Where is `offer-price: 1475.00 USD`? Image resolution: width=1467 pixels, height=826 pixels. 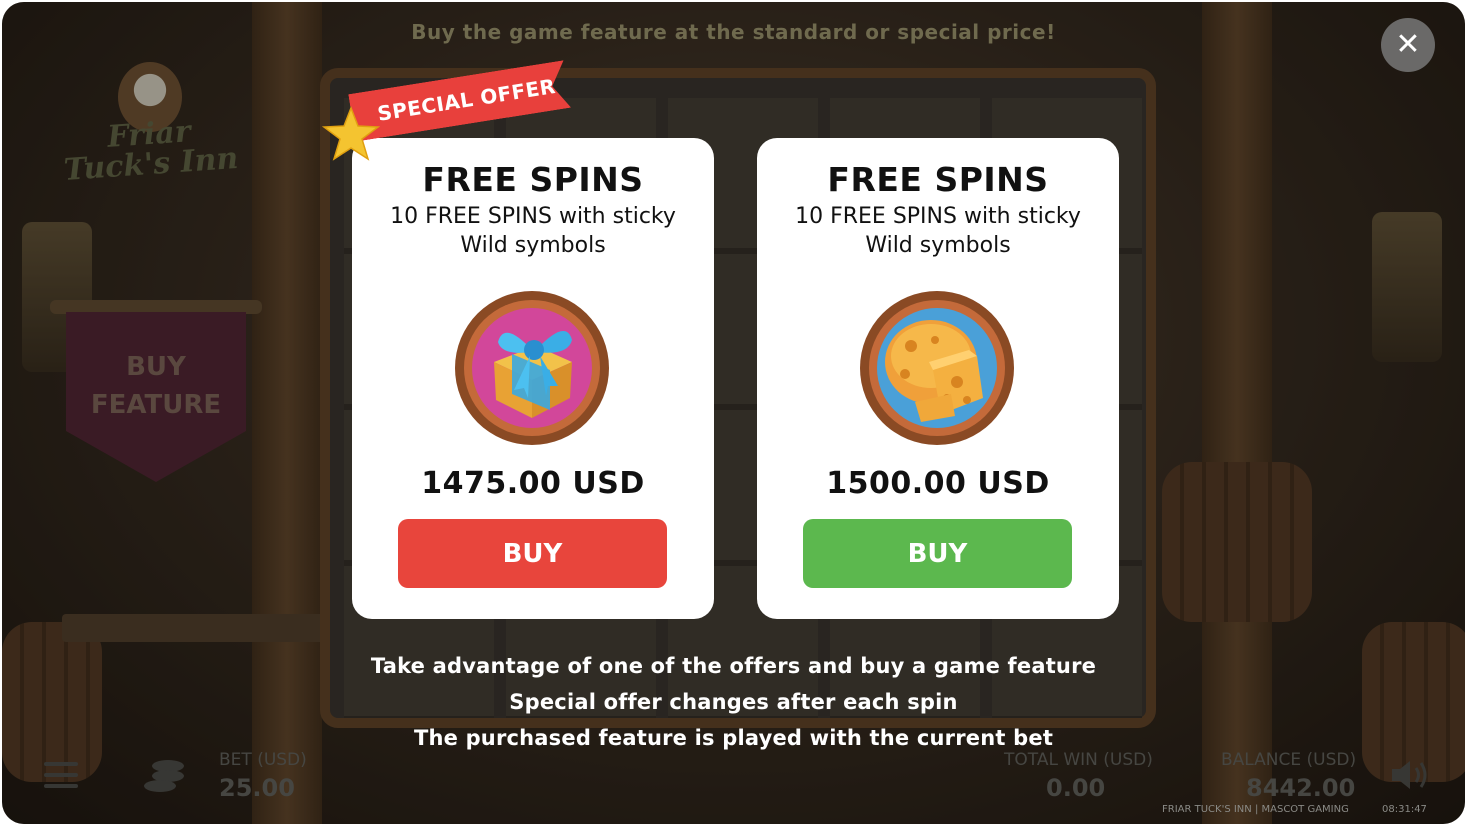
offer-price: 1475.00 USD is located at coordinates (533, 483).